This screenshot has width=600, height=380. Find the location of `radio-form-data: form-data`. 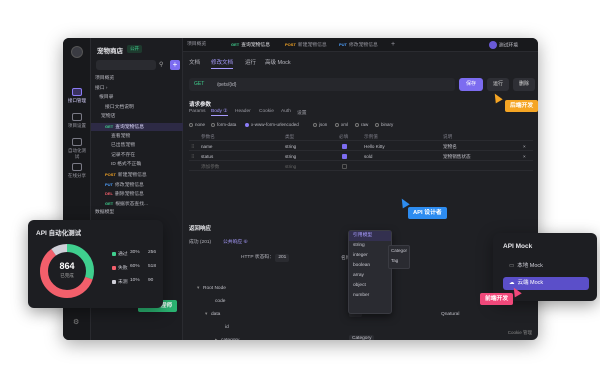

radio-form-data: form-data is located at coordinates (223, 124).